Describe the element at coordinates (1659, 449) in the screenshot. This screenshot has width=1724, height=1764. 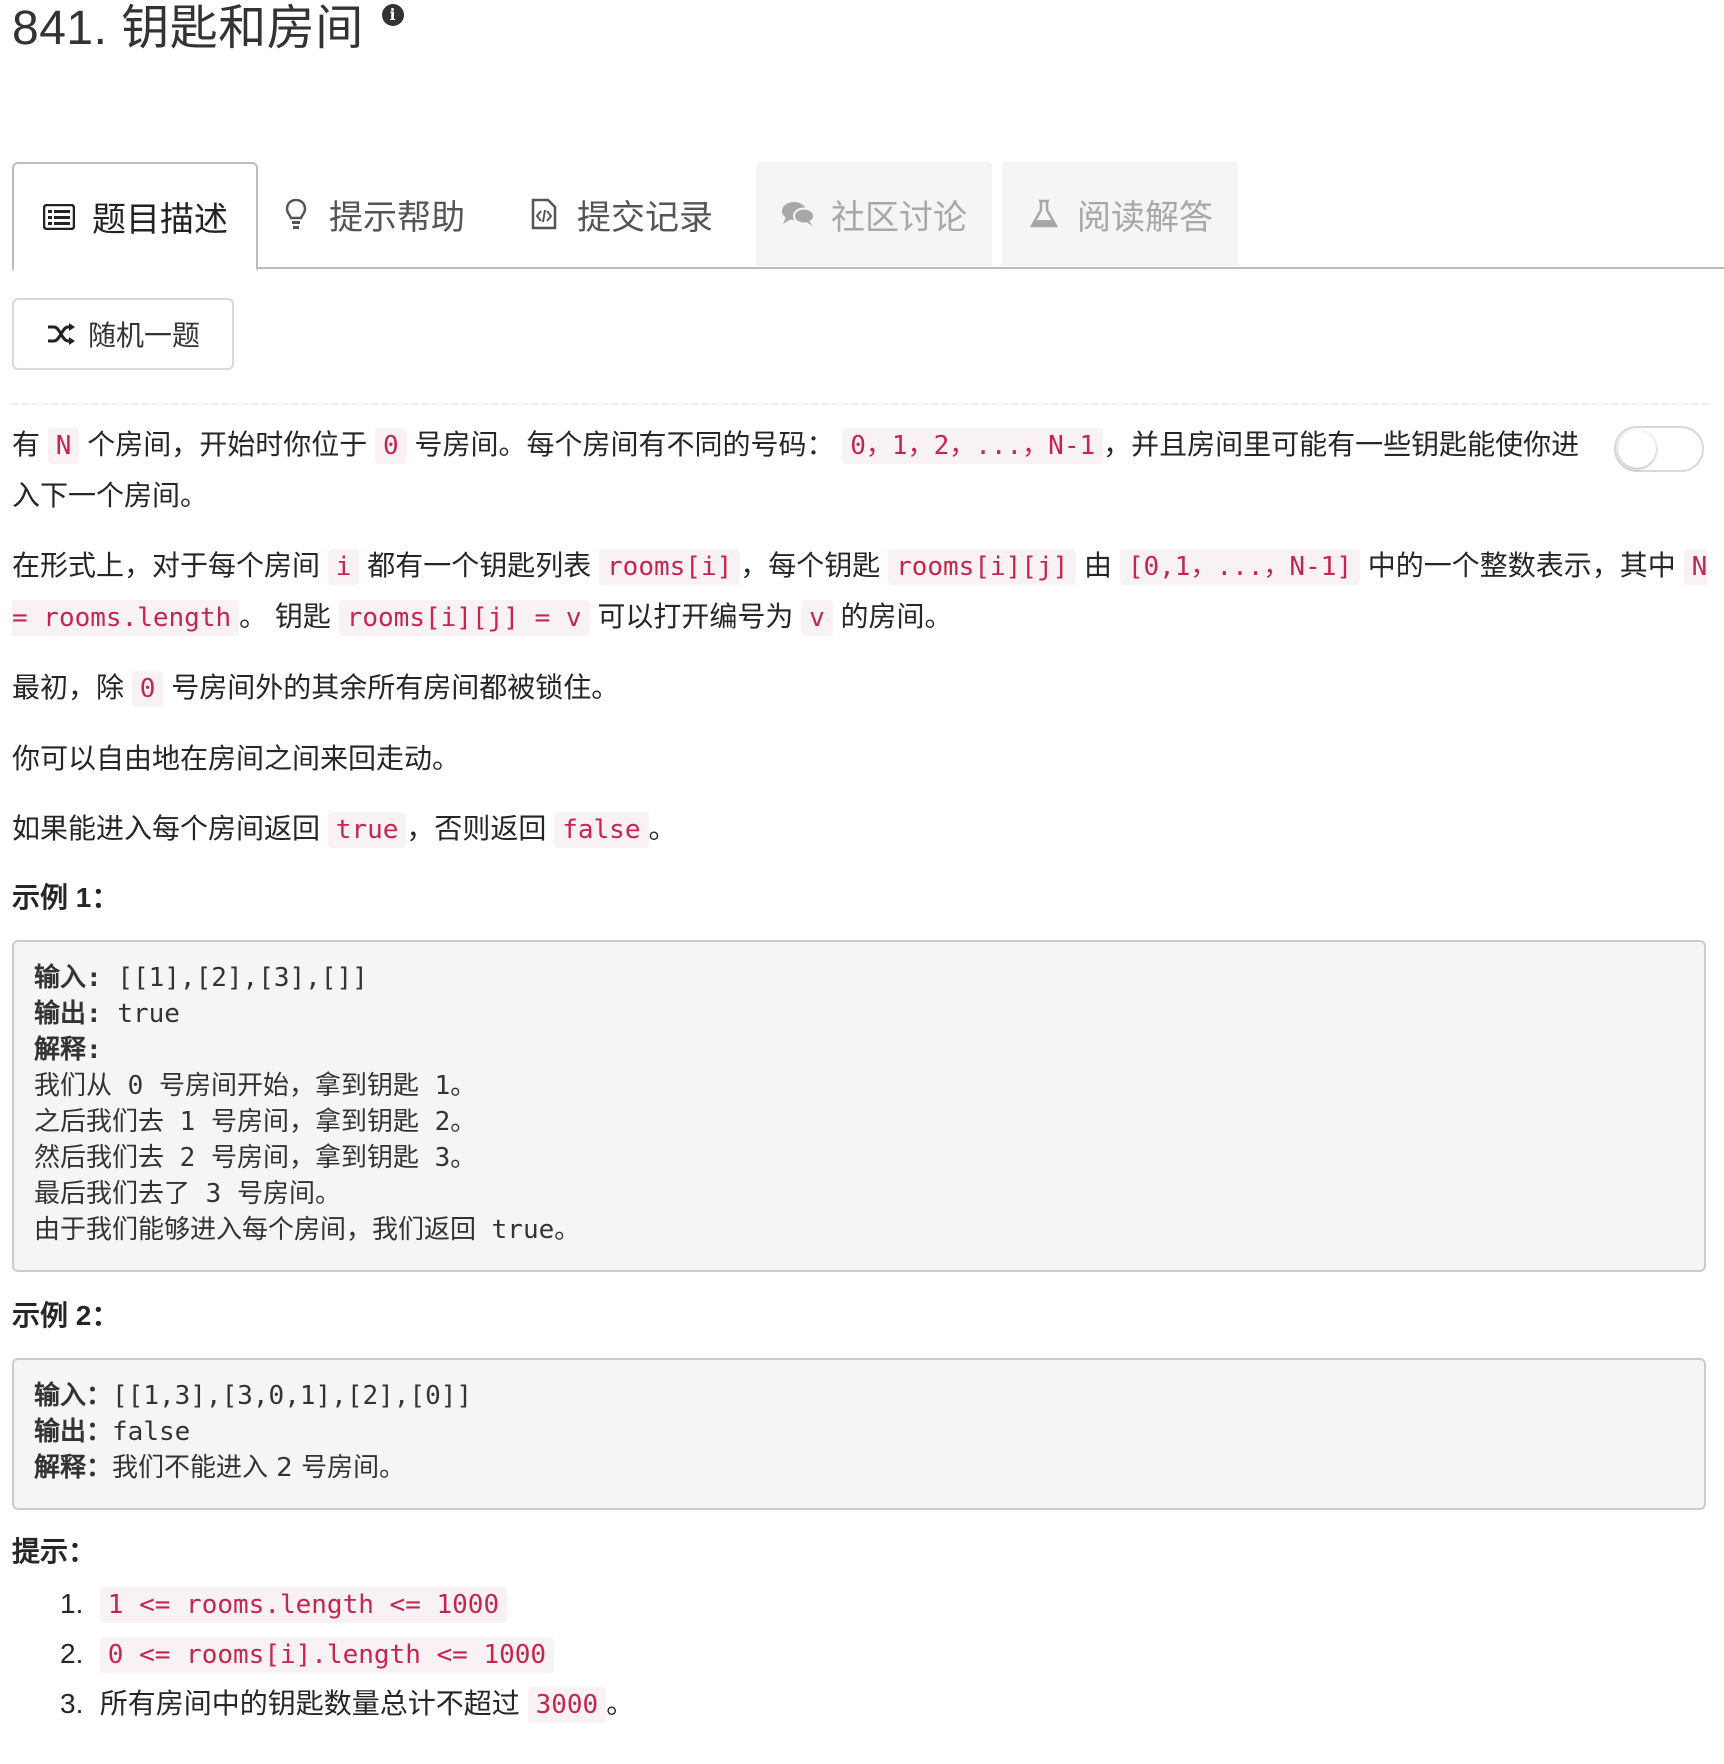
I see `toggle-switch` at that location.